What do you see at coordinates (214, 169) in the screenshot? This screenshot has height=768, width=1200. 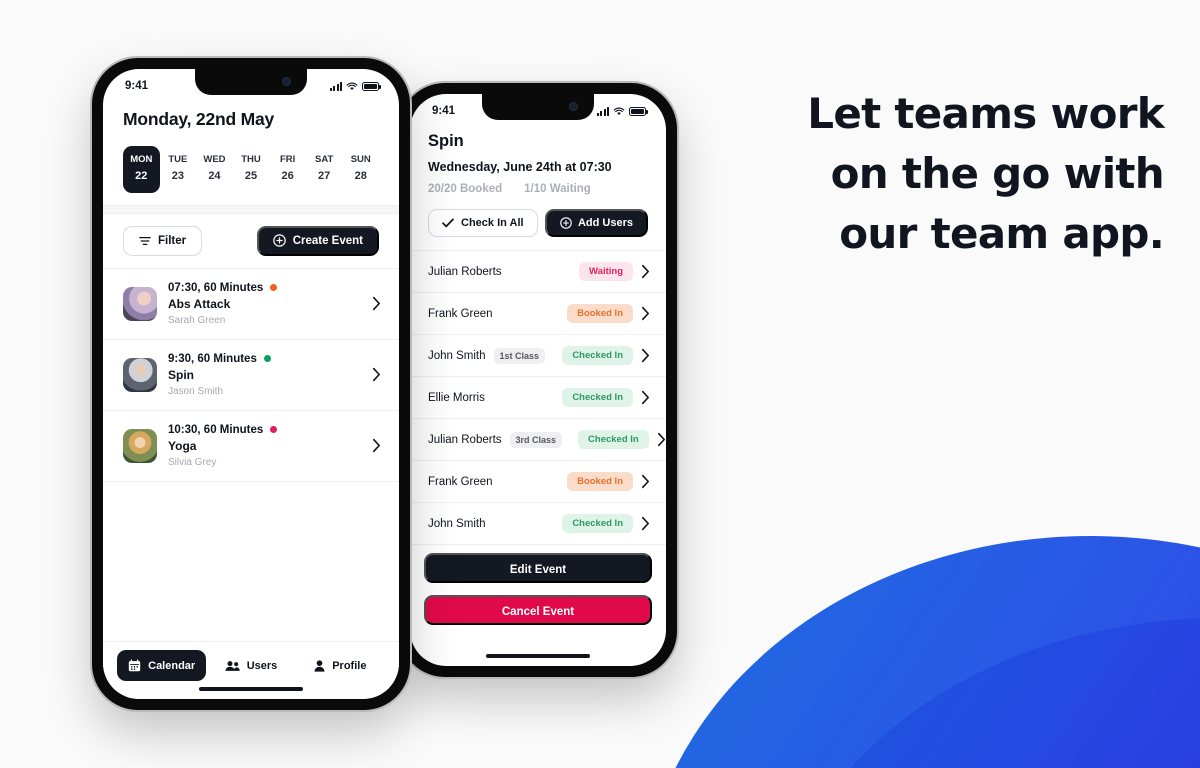 I see `day-cell-wed: WED 24` at bounding box center [214, 169].